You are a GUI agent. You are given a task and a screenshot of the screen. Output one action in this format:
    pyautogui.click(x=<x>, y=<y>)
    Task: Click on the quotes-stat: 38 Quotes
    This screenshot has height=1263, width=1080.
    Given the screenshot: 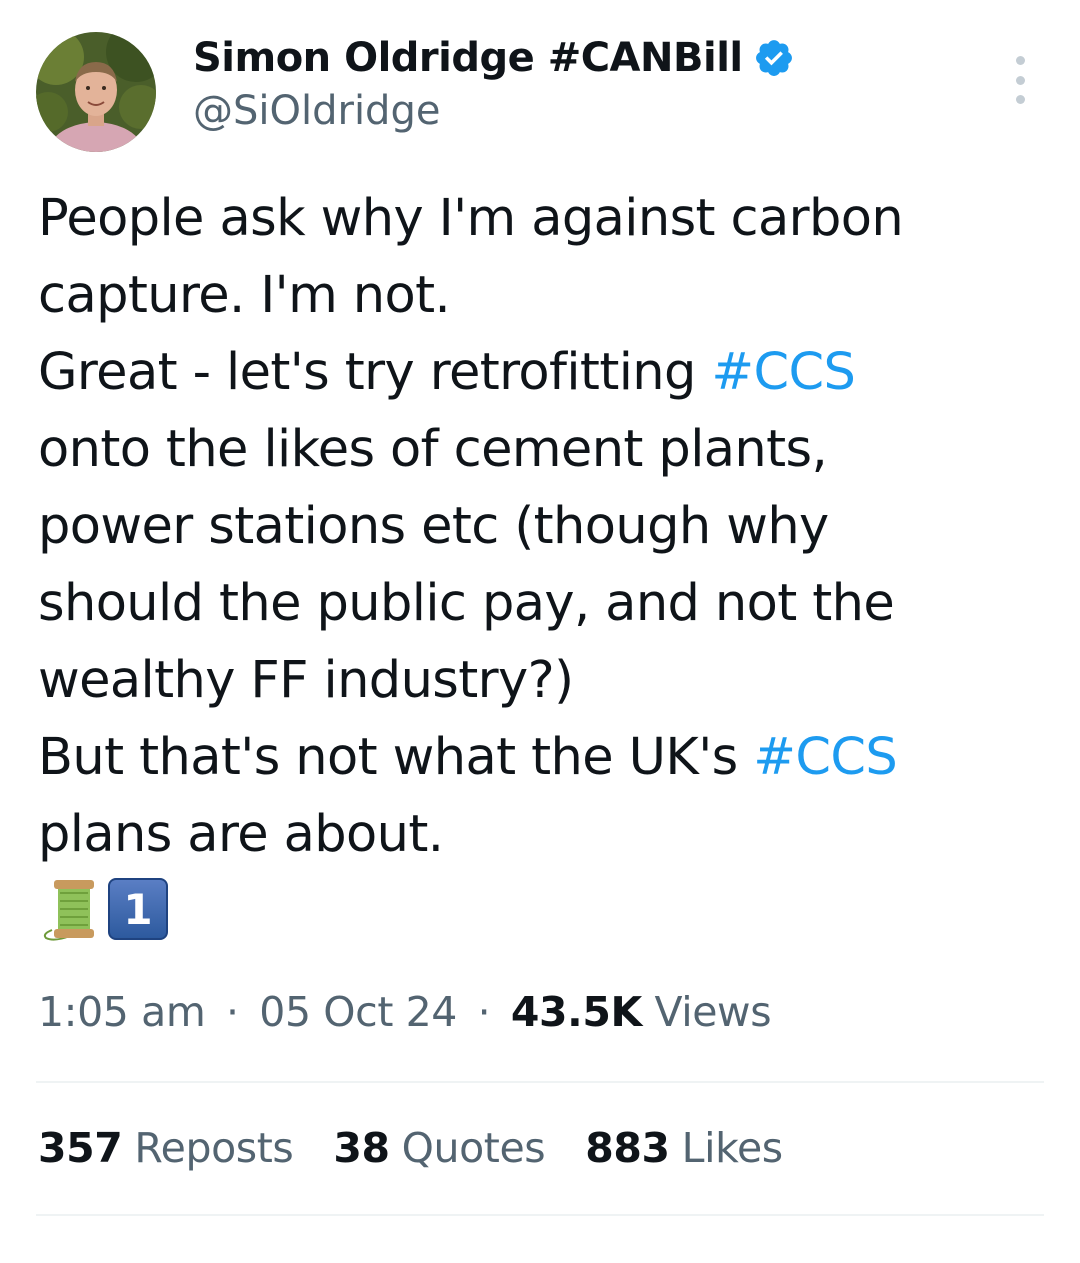 What is the action you would take?
    pyautogui.click(x=439, y=1148)
    